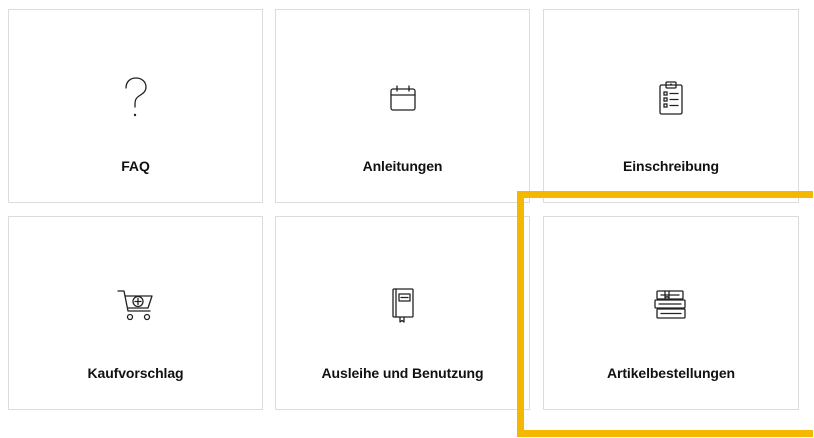 The width and height of the screenshot is (814, 438). Describe the element at coordinates (402, 98) in the screenshot. I see `calendar-icon` at that location.